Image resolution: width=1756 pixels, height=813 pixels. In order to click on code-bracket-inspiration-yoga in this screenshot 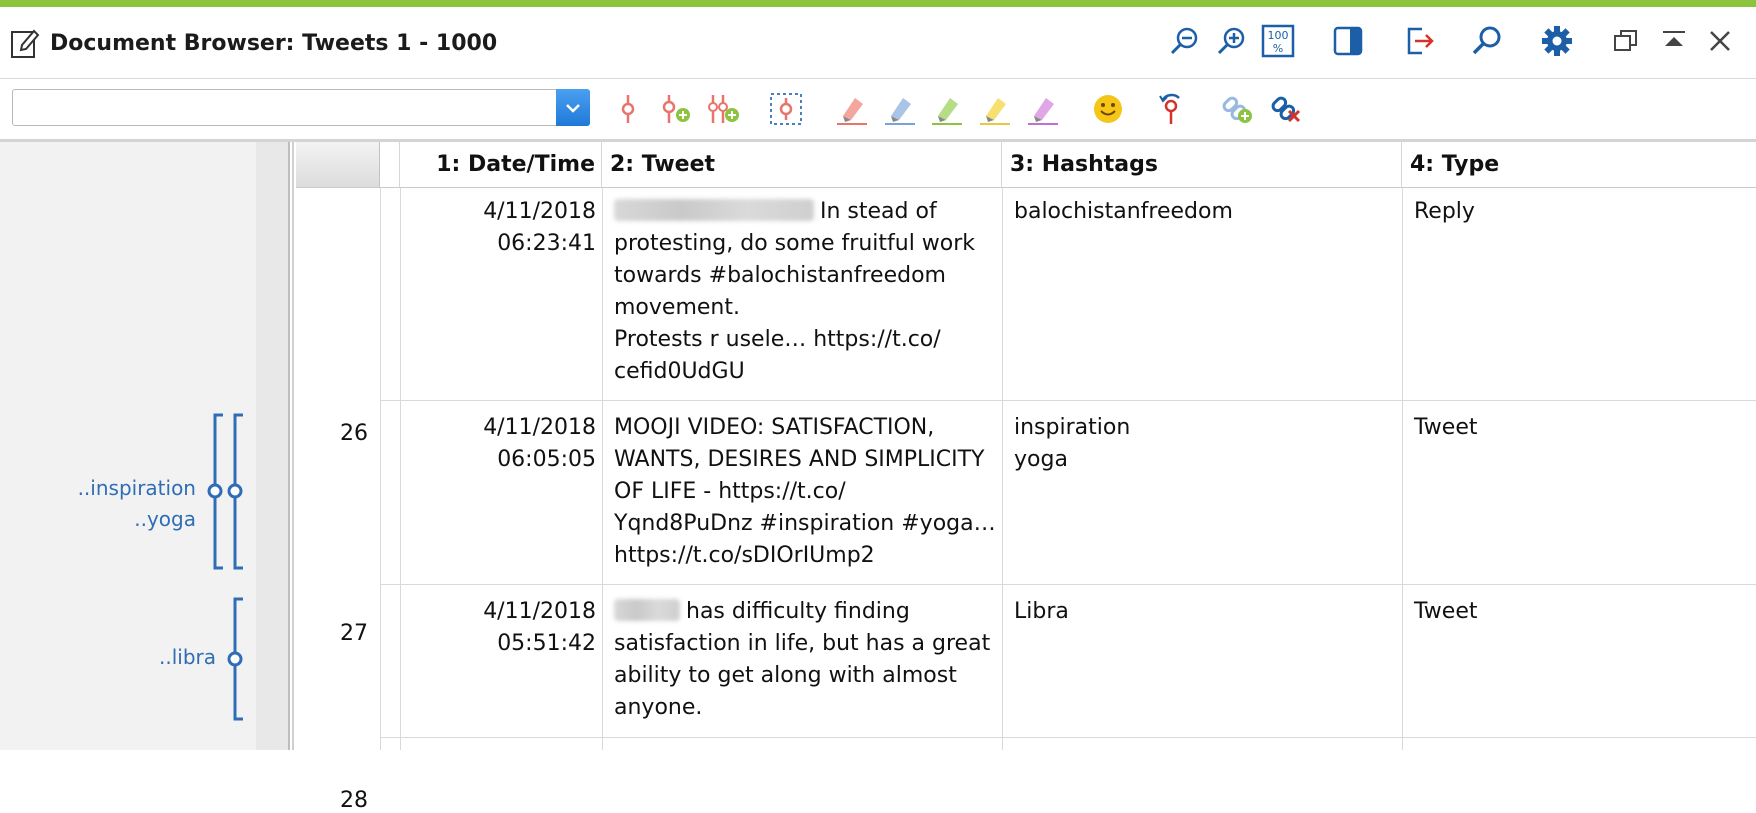, I will do `click(230, 491)`.